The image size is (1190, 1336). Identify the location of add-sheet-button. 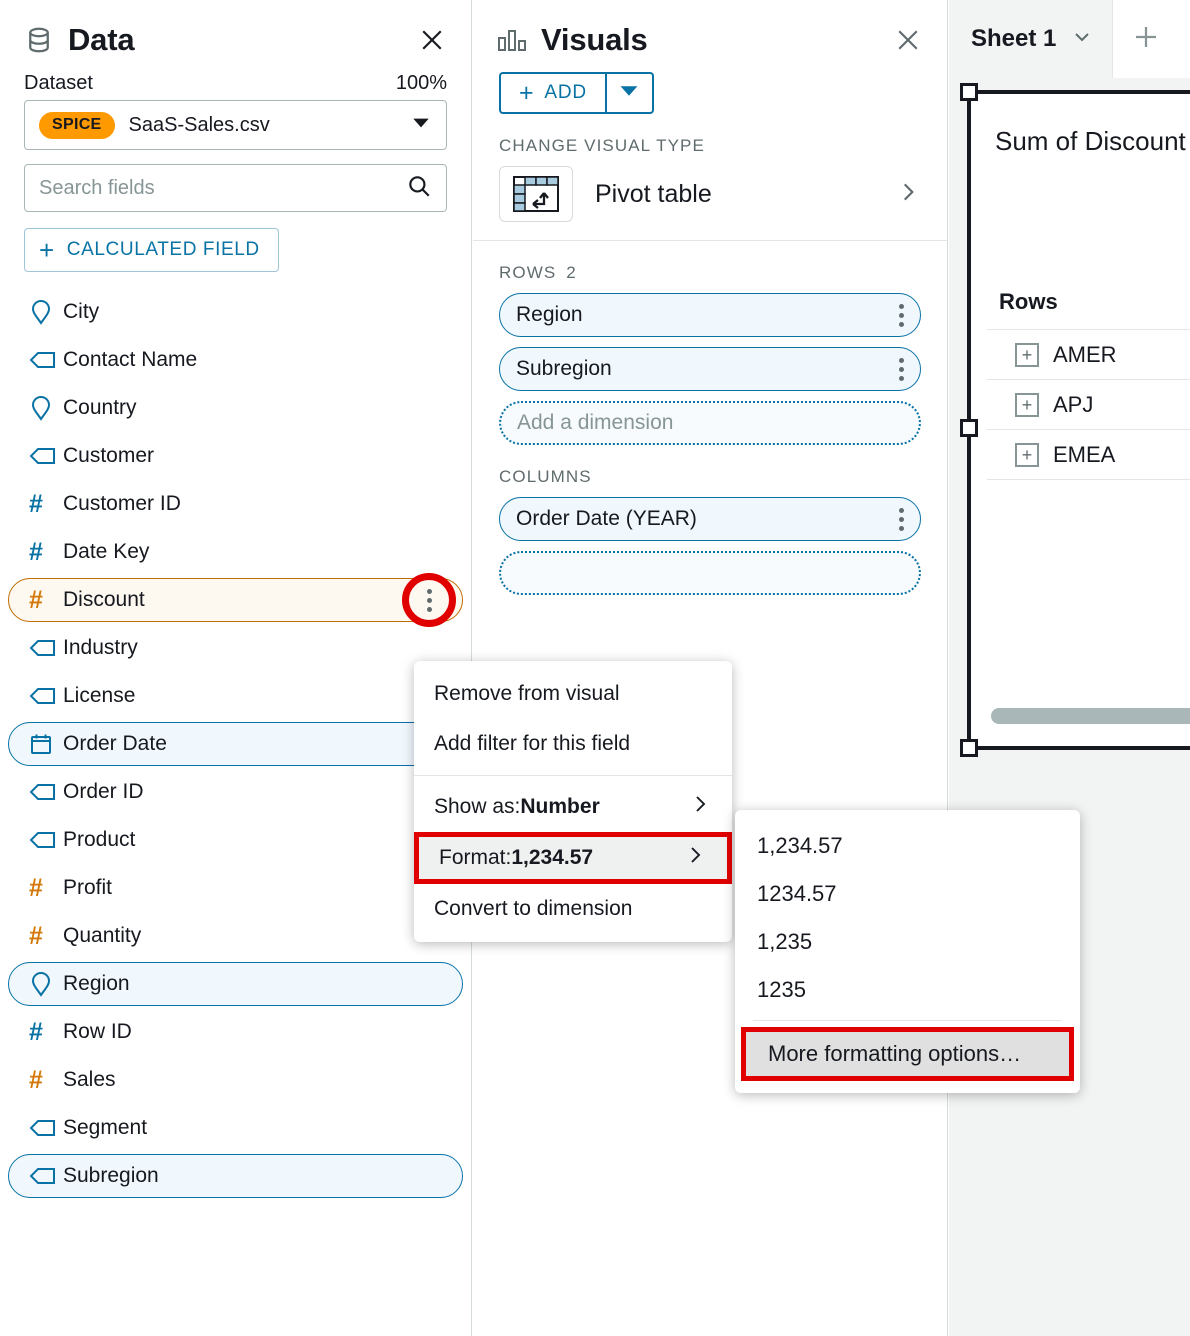
(1146, 39).